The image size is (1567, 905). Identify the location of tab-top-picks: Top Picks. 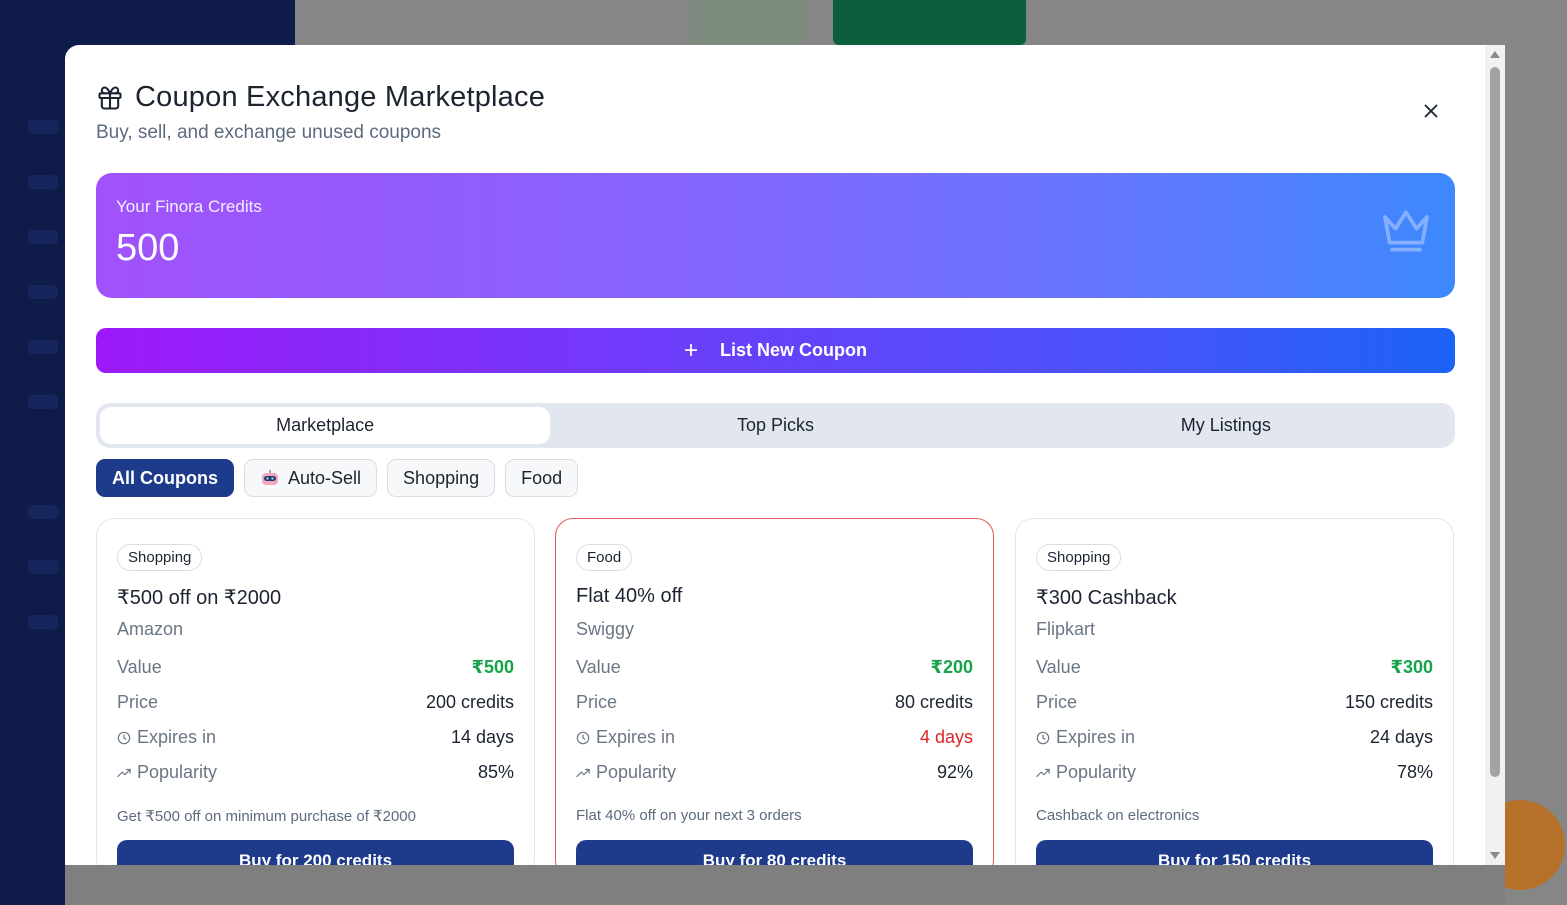
(775, 425).